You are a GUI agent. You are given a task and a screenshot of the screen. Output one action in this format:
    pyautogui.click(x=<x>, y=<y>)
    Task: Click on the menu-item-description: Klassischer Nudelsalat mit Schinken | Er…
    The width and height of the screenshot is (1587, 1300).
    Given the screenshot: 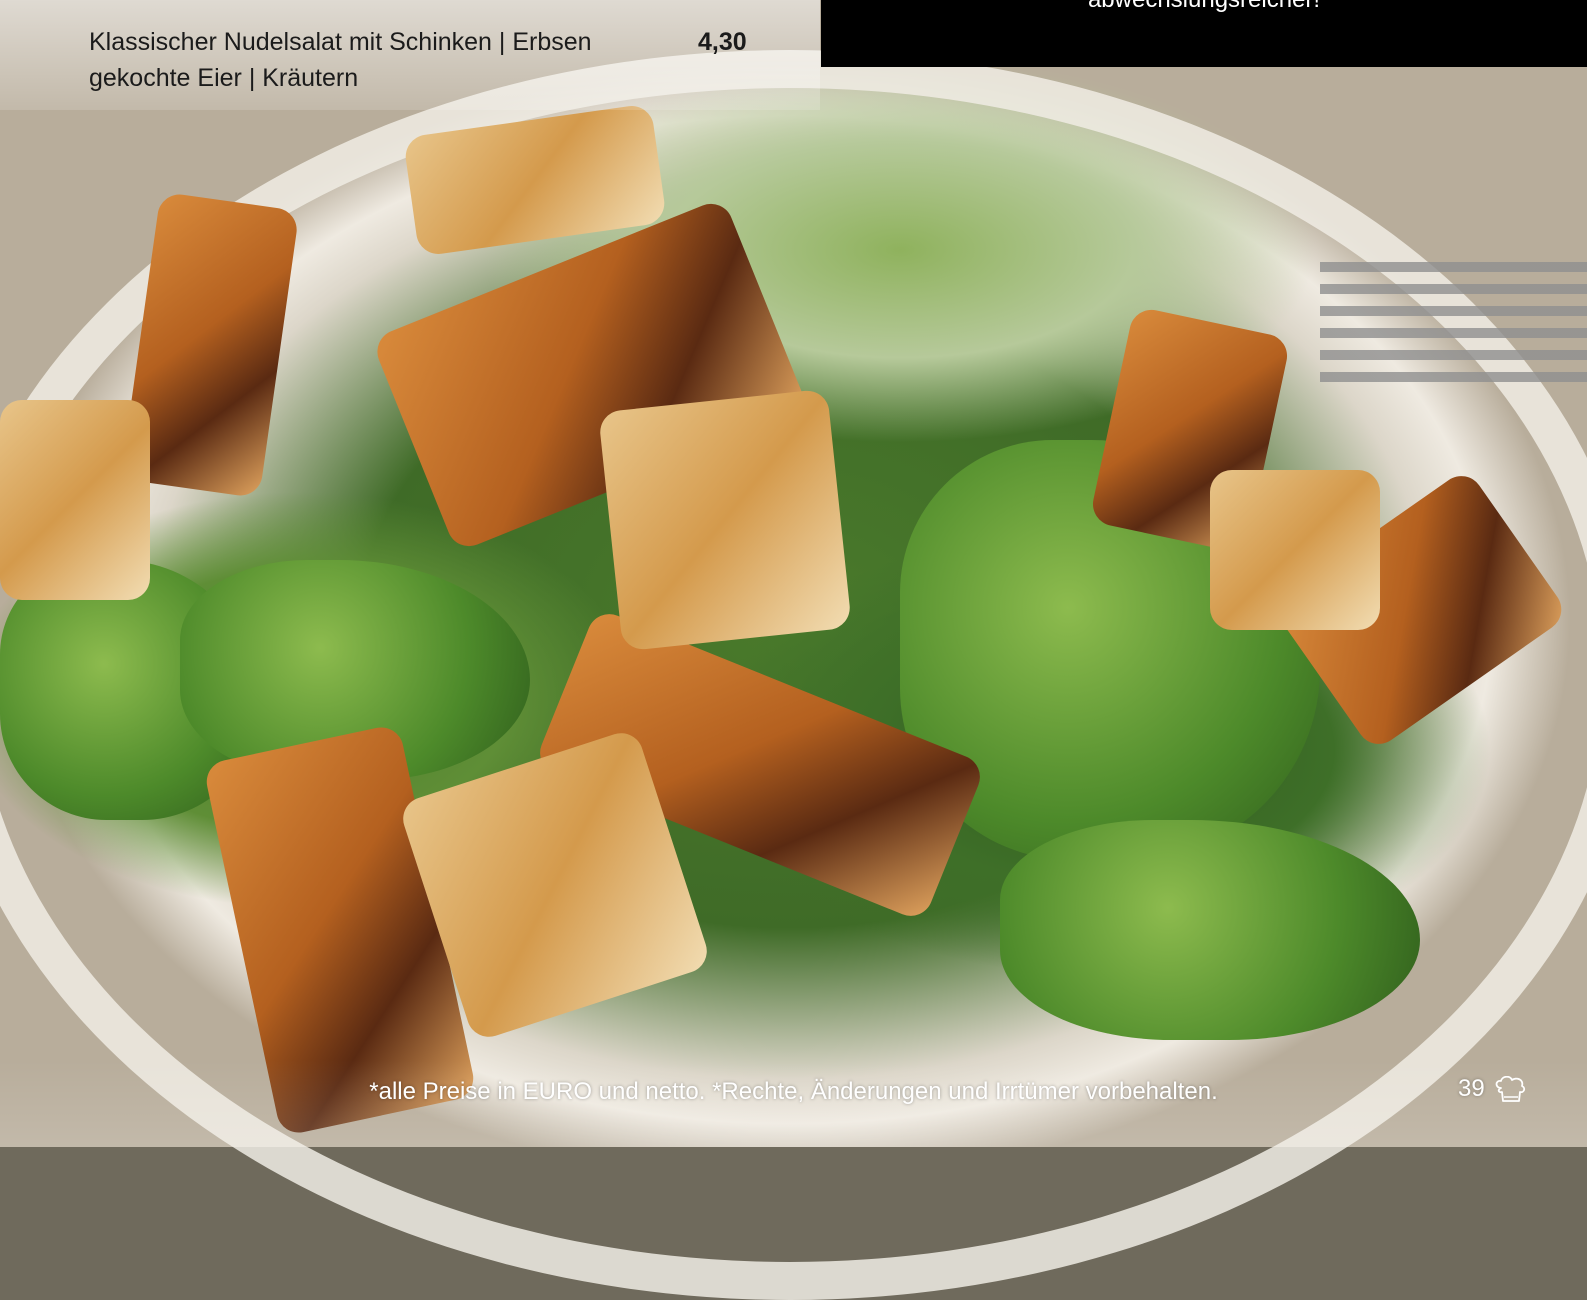 What is the action you would take?
    pyautogui.click(x=374, y=60)
    